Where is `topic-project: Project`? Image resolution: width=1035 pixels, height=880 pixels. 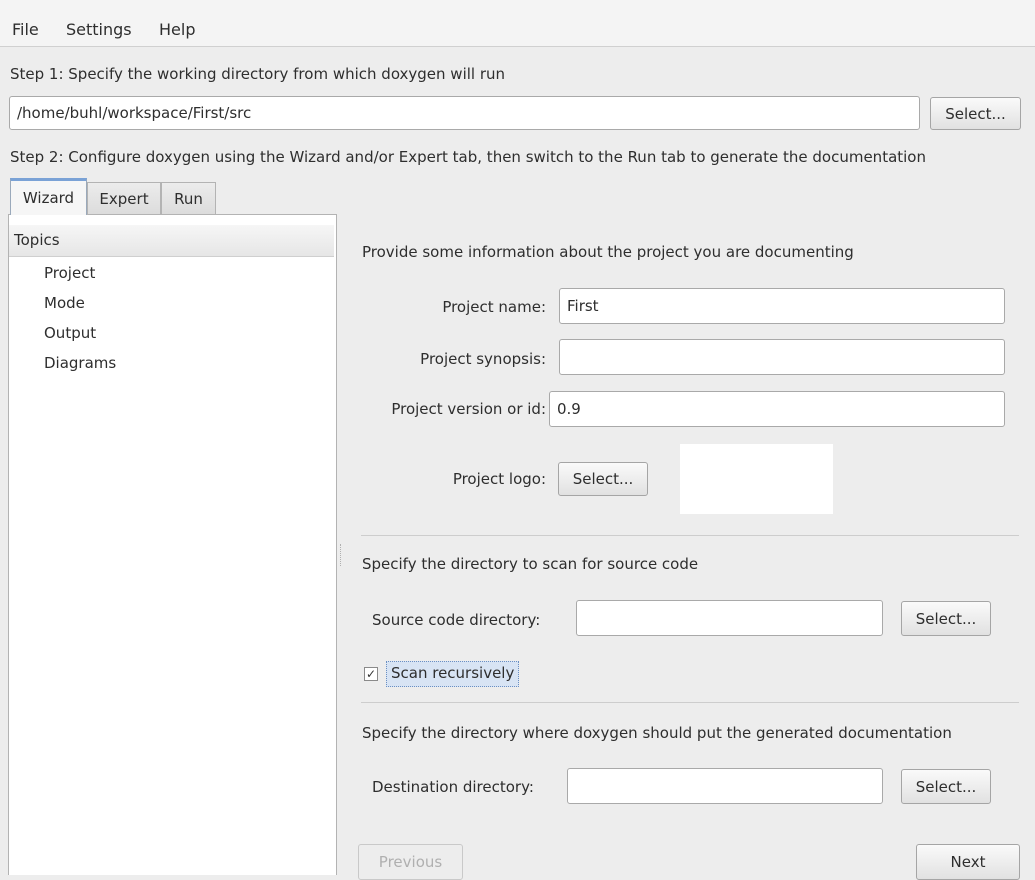 topic-project: Project is located at coordinates (69, 273).